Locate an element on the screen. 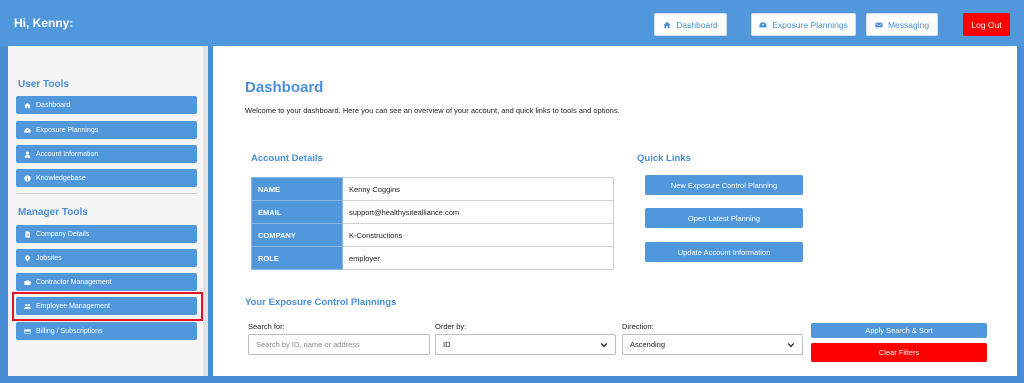 Image resolution: width=1024 pixels, height=383 pixels. account-detail-value: support@healthysitealliance.com is located at coordinates (478, 212).